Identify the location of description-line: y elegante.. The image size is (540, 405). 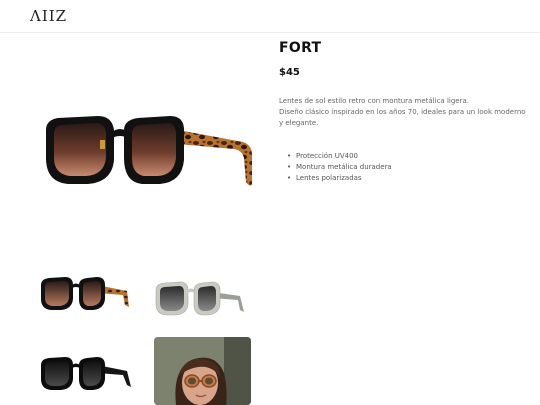
(299, 123).